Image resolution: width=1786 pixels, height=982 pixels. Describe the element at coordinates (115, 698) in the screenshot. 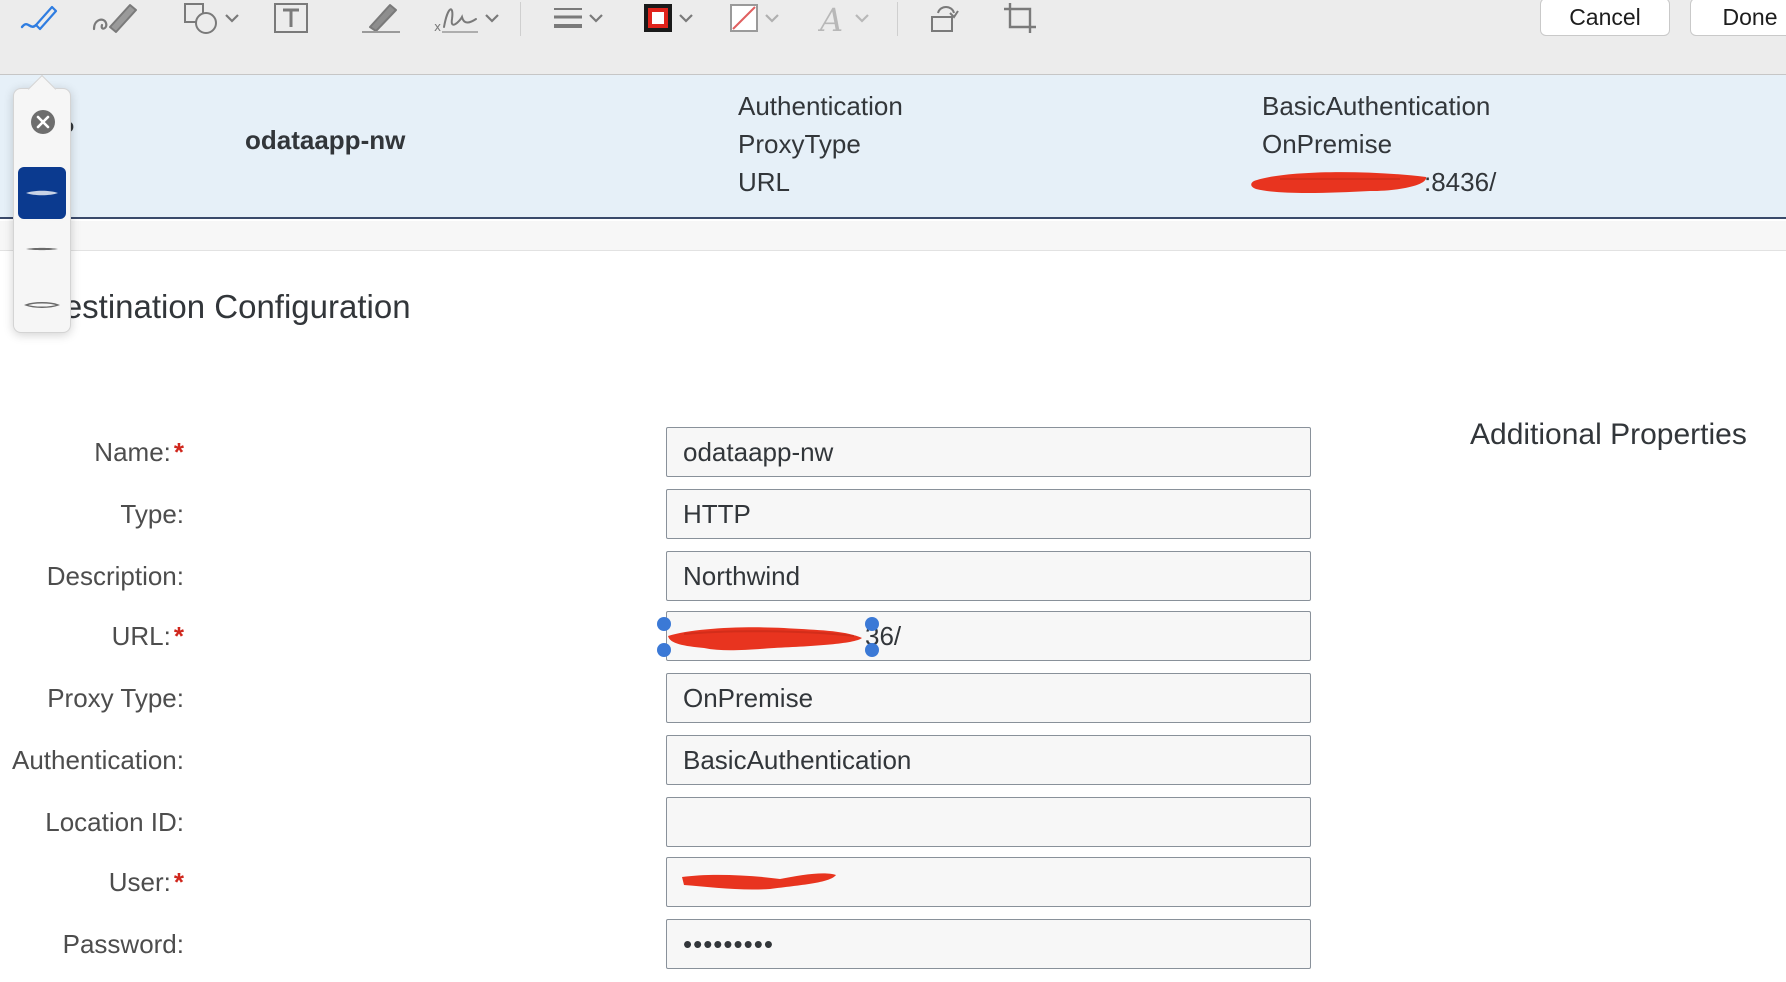

I see `proxy-type-label: Proxy Type:` at that location.